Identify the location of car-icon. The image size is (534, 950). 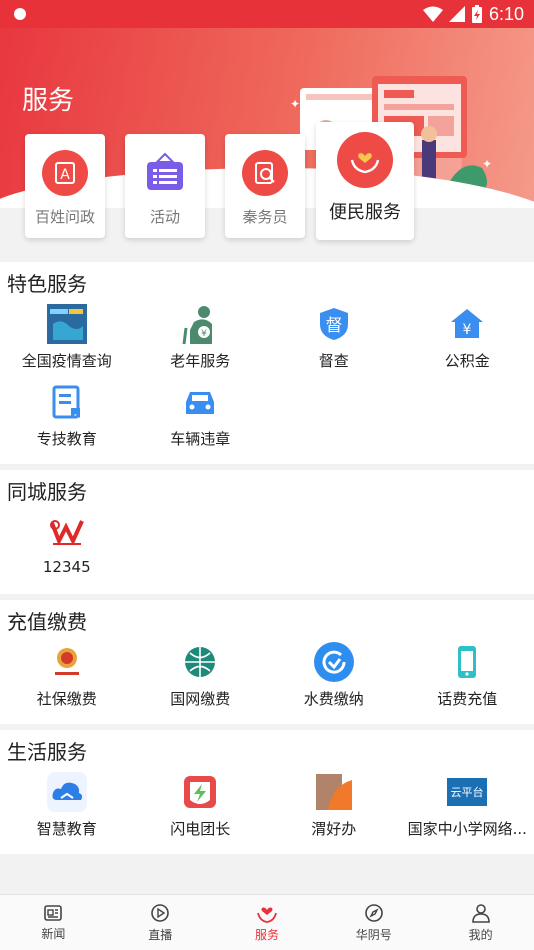
(200, 402).